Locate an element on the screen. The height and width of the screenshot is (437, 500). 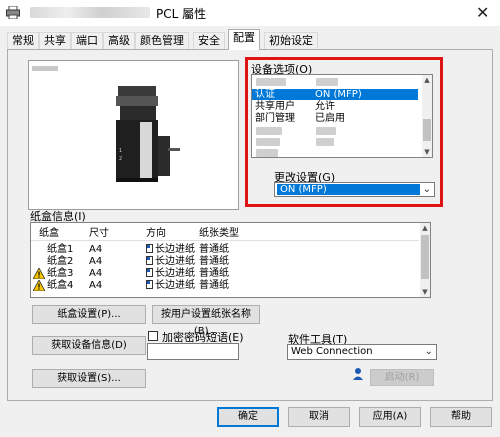
tab-advanced: 高级 is located at coordinates (119, 40).